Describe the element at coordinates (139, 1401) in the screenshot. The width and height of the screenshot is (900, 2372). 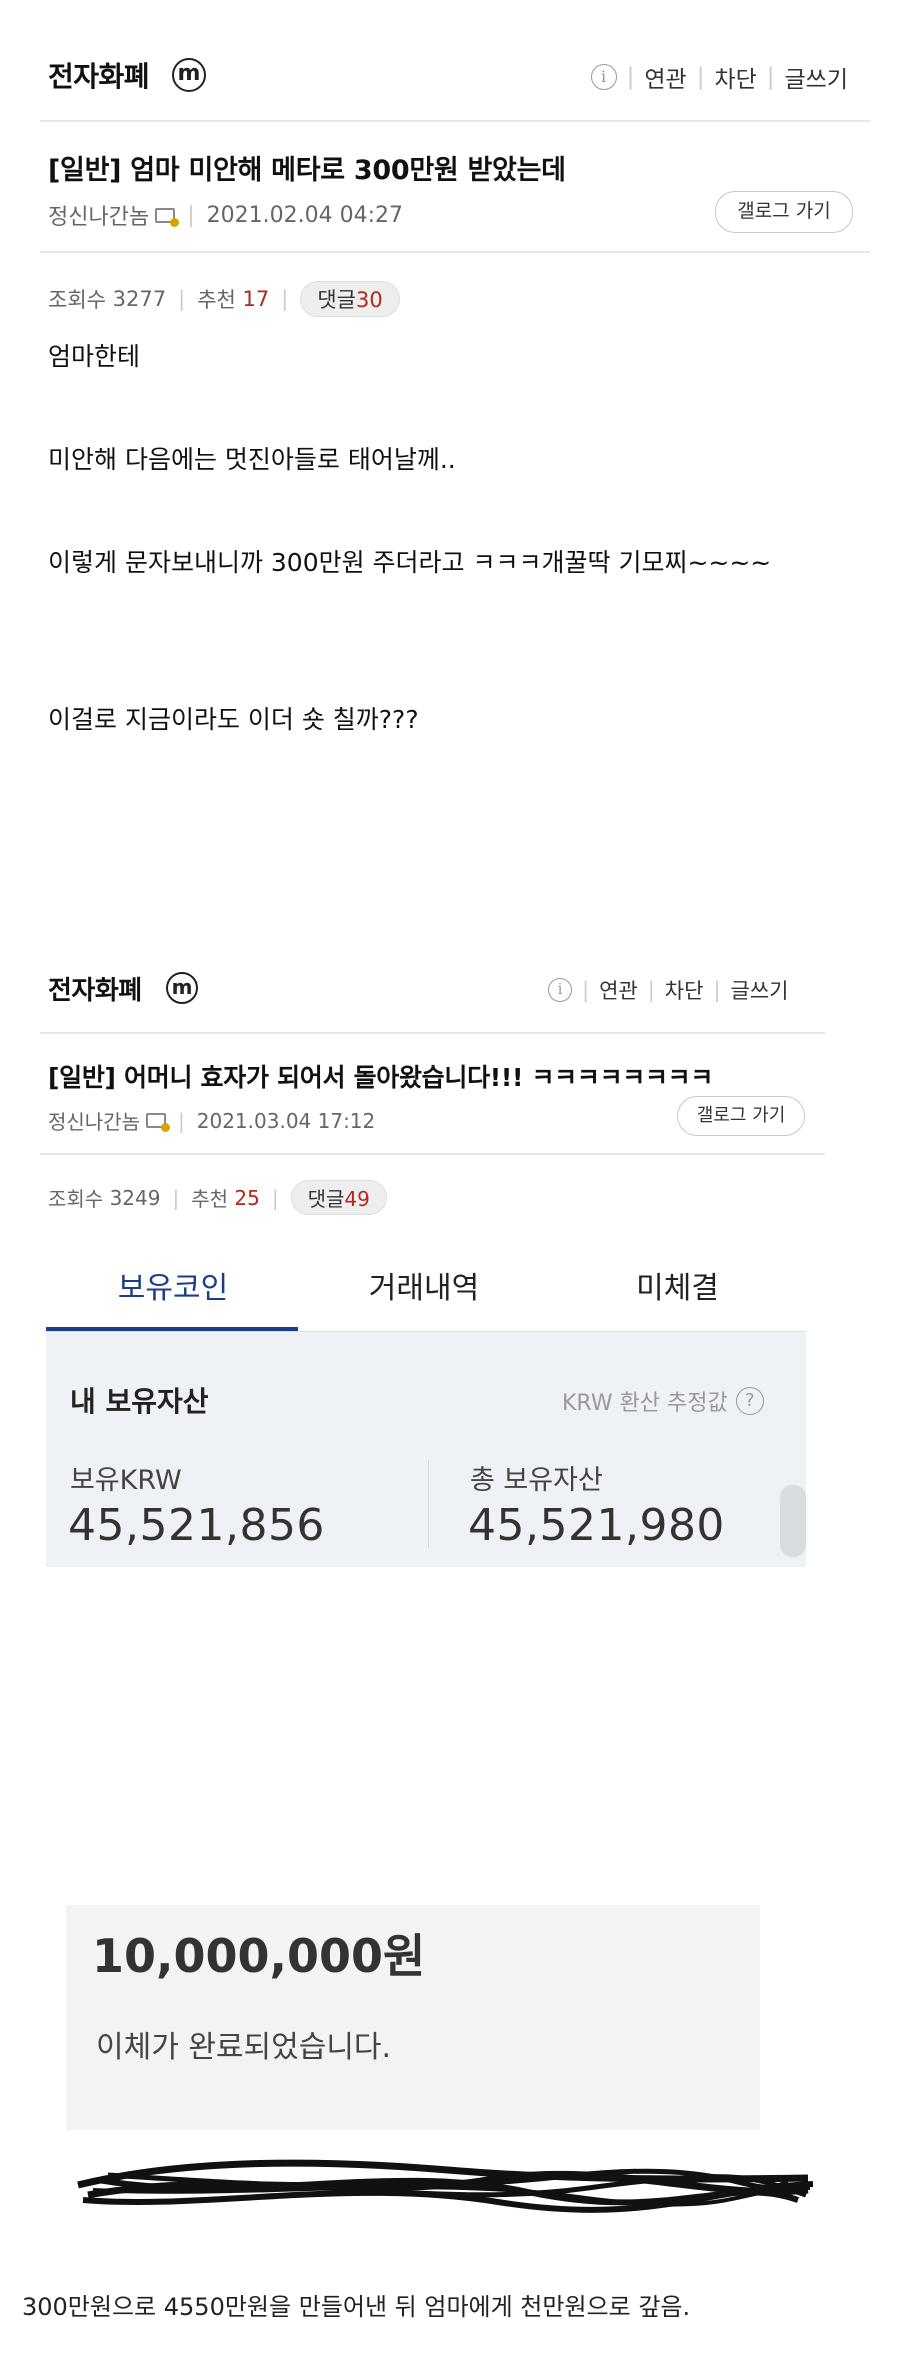
I see `asset-section-title: 내 보유자산` at that location.